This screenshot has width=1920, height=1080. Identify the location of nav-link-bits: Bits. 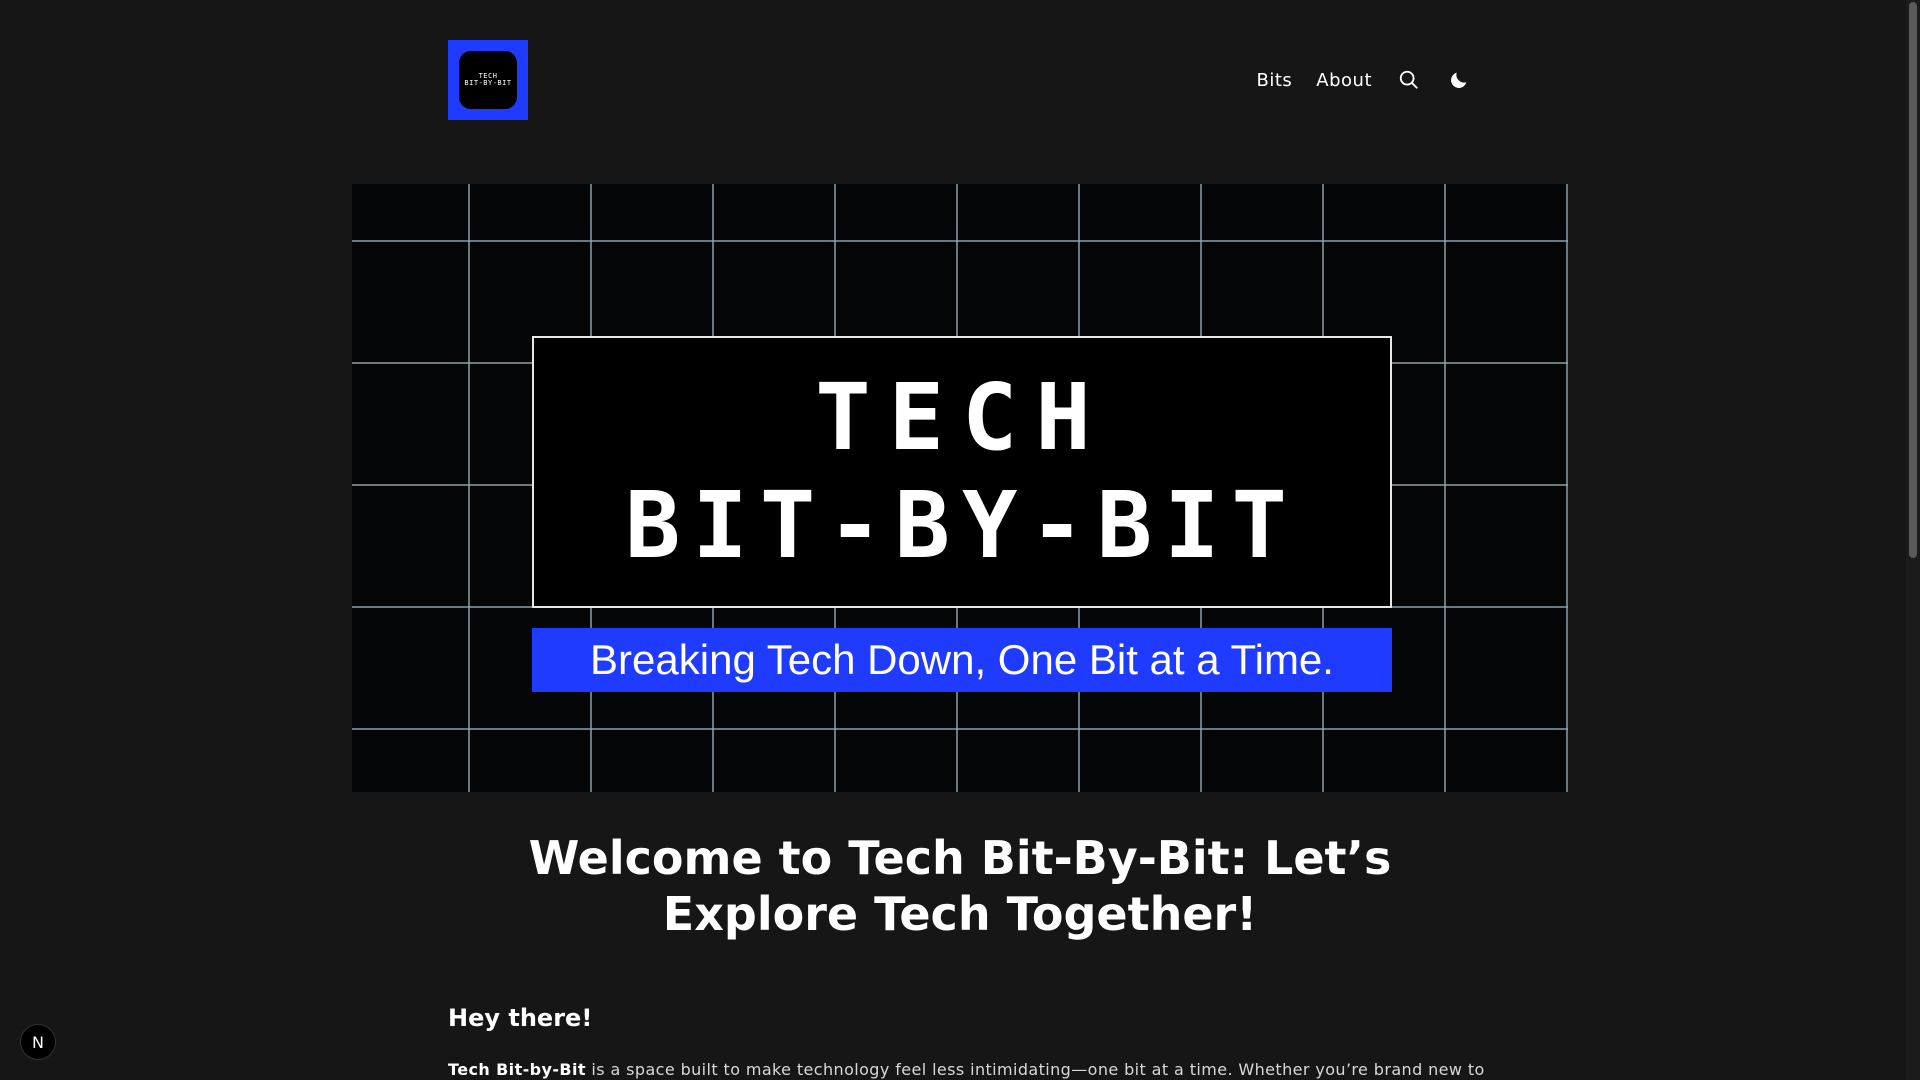
(1274, 80).